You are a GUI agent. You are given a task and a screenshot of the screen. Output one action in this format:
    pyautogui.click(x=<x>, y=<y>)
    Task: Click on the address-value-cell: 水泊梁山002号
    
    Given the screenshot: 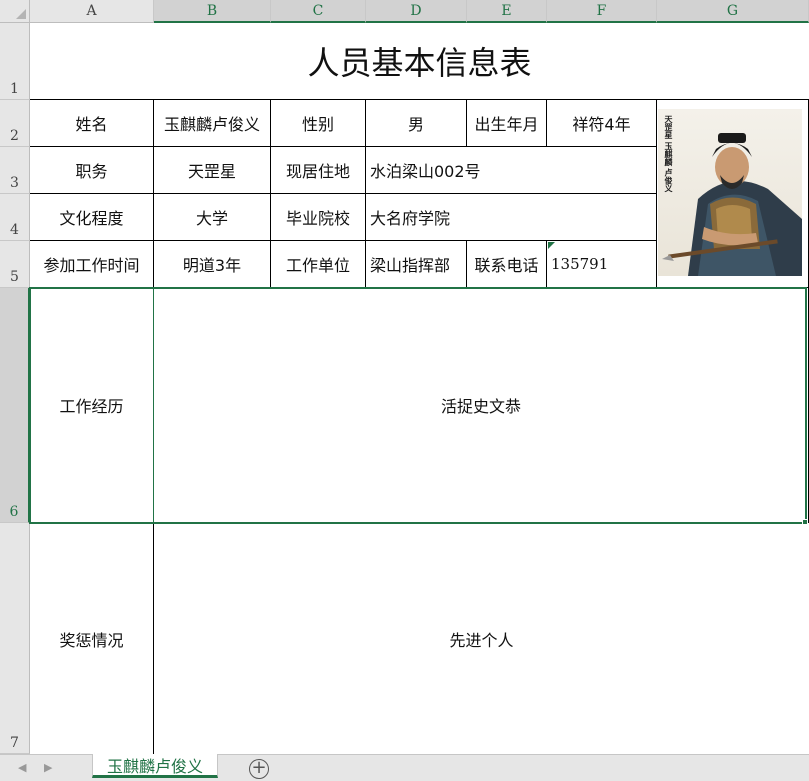 What is the action you would take?
    pyautogui.click(x=511, y=170)
    